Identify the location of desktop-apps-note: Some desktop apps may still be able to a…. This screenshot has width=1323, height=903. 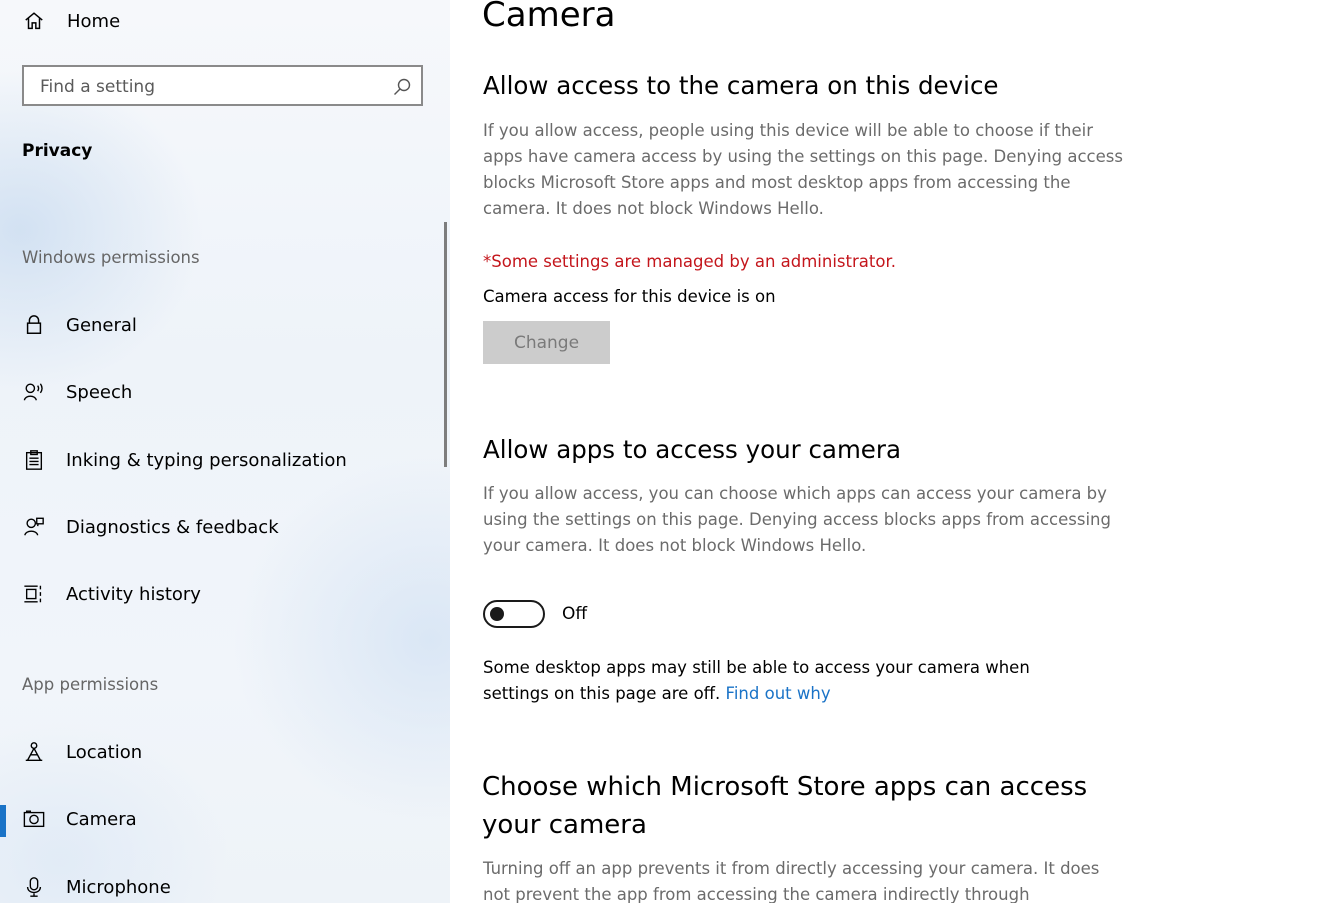
(783, 681).